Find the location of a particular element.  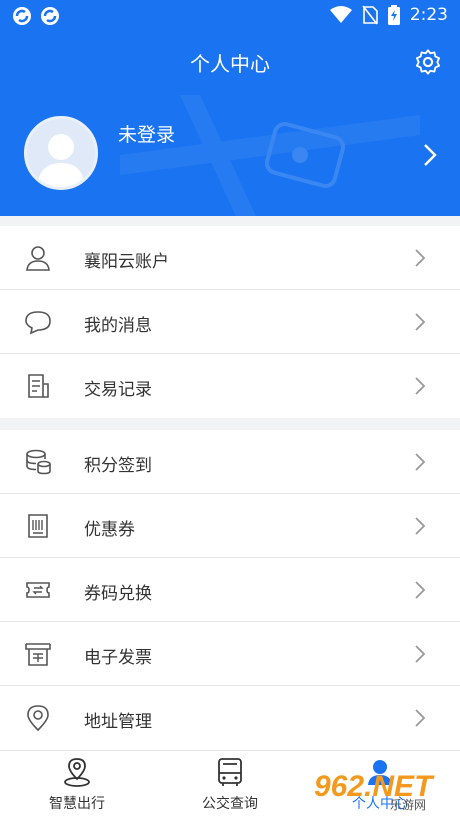

nav-label: 智慧出行 is located at coordinates (77, 804).